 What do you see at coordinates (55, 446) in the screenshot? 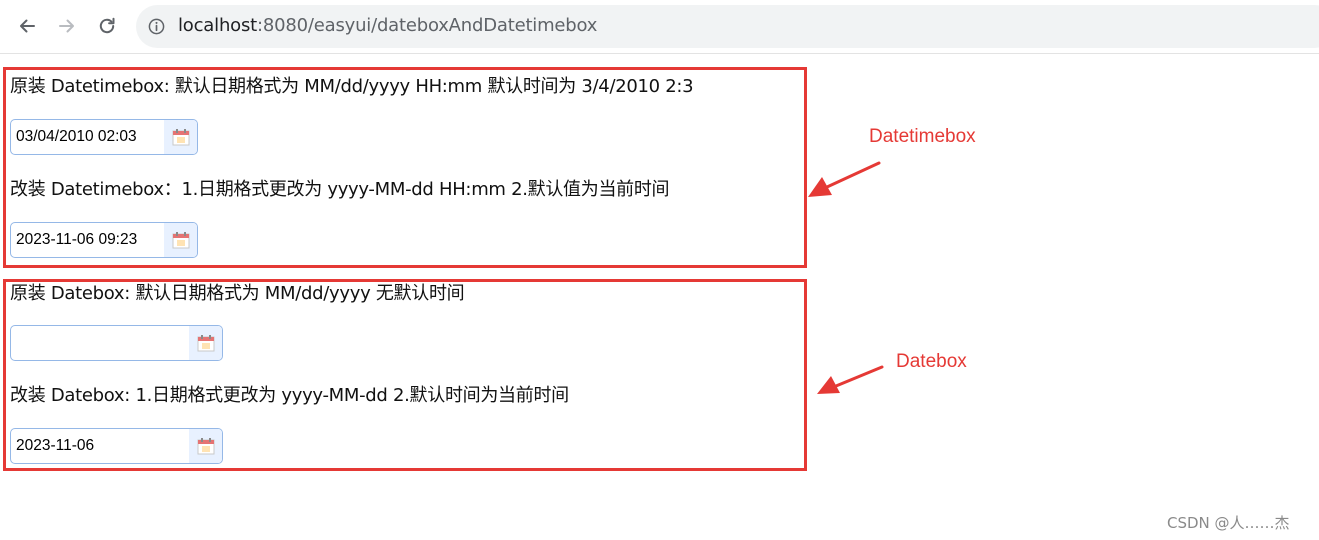
I see `datebox-modified-value: 2023-11-06` at bounding box center [55, 446].